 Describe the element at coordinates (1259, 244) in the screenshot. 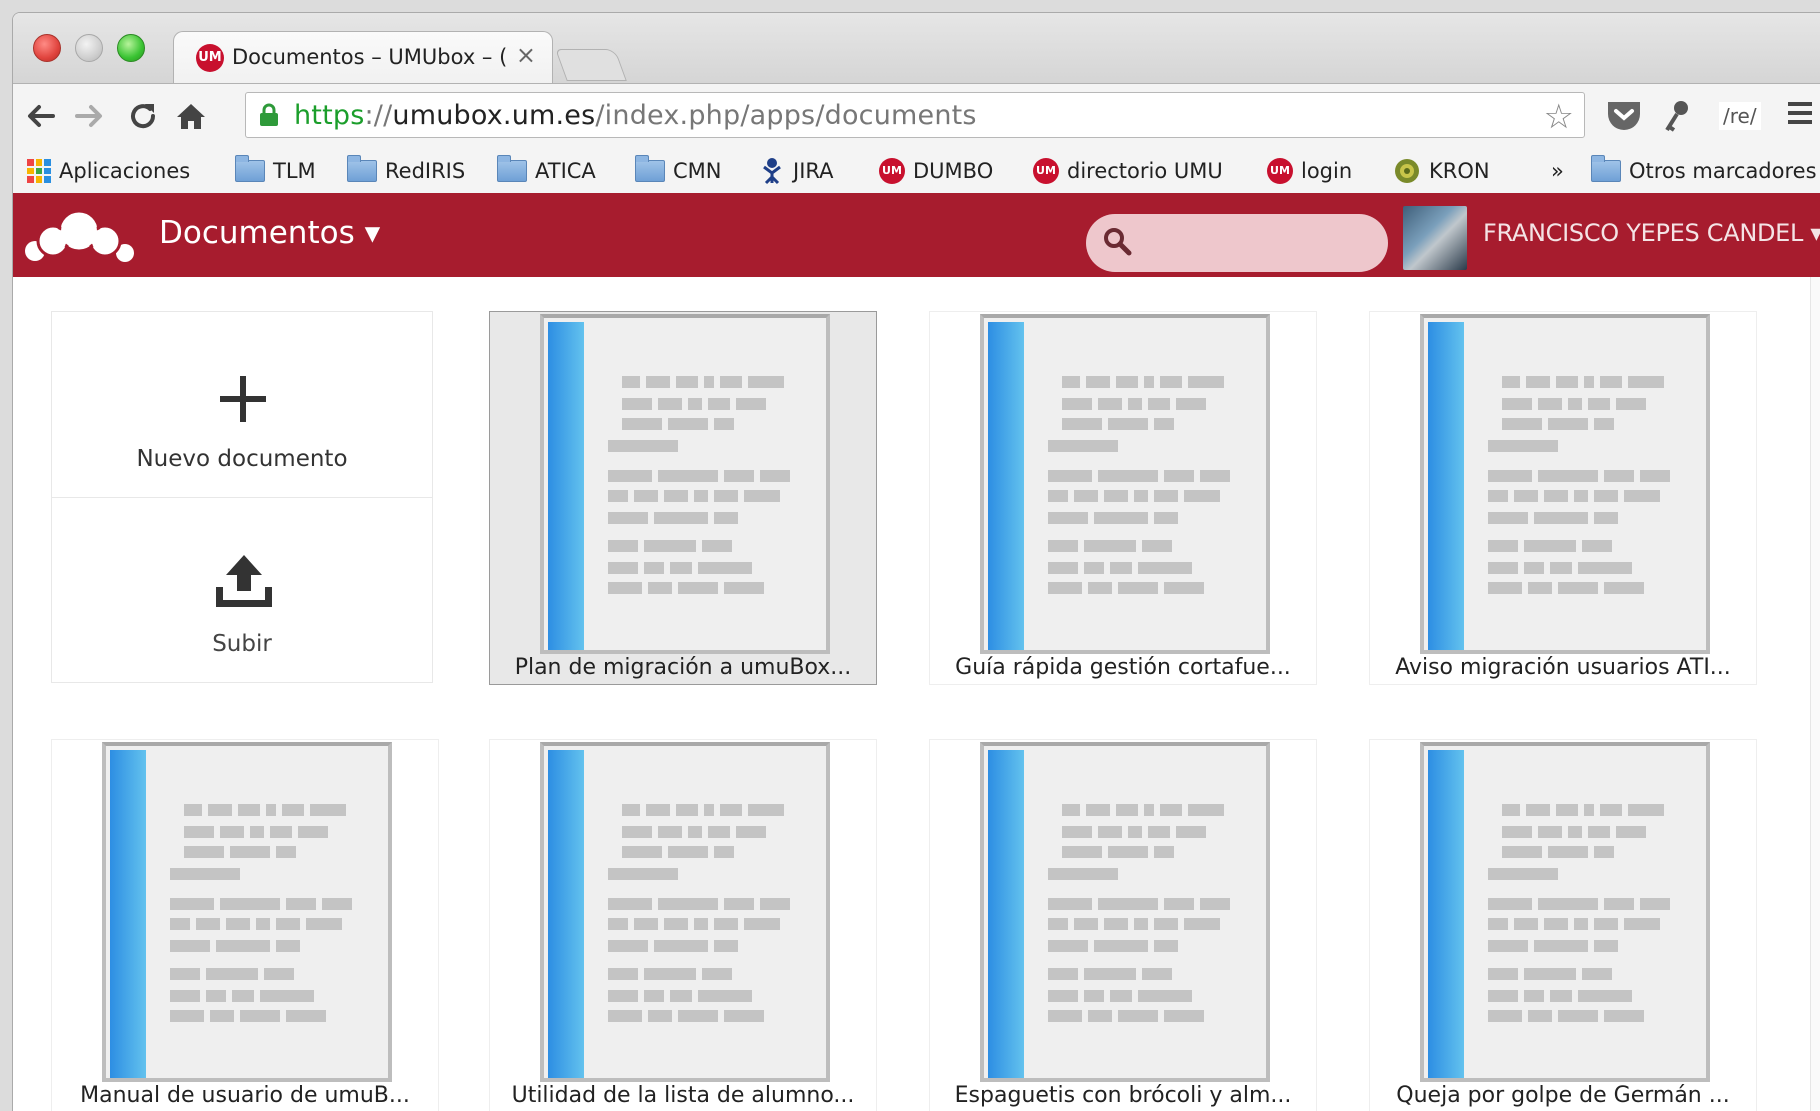

I see `search-input` at that location.